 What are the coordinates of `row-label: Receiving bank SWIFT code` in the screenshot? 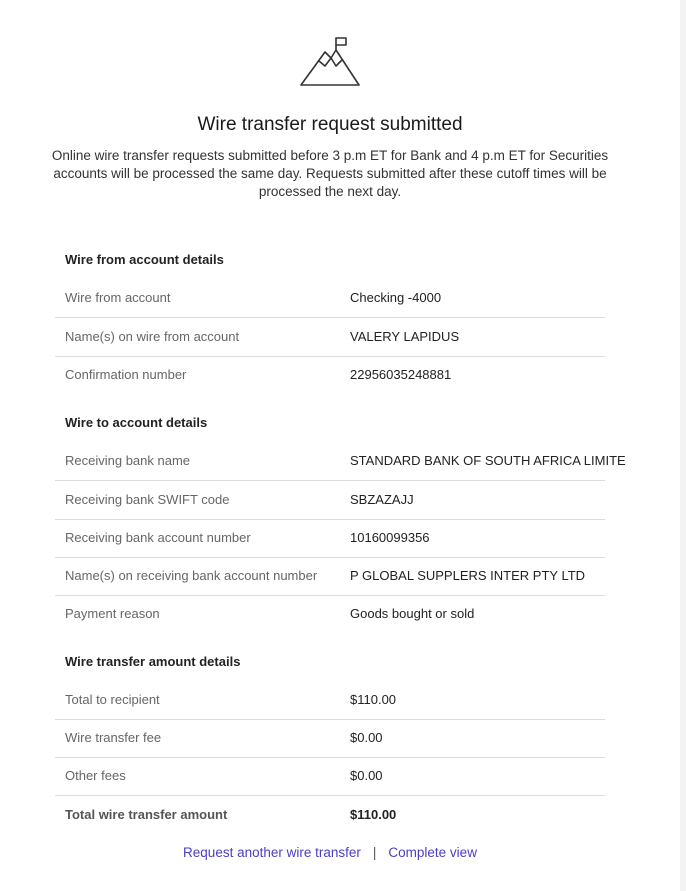 It's located at (147, 499).